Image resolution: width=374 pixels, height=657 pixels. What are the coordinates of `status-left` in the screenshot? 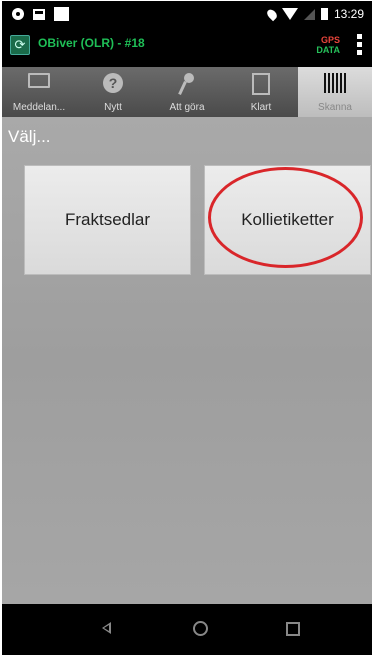 It's located at (40, 14).